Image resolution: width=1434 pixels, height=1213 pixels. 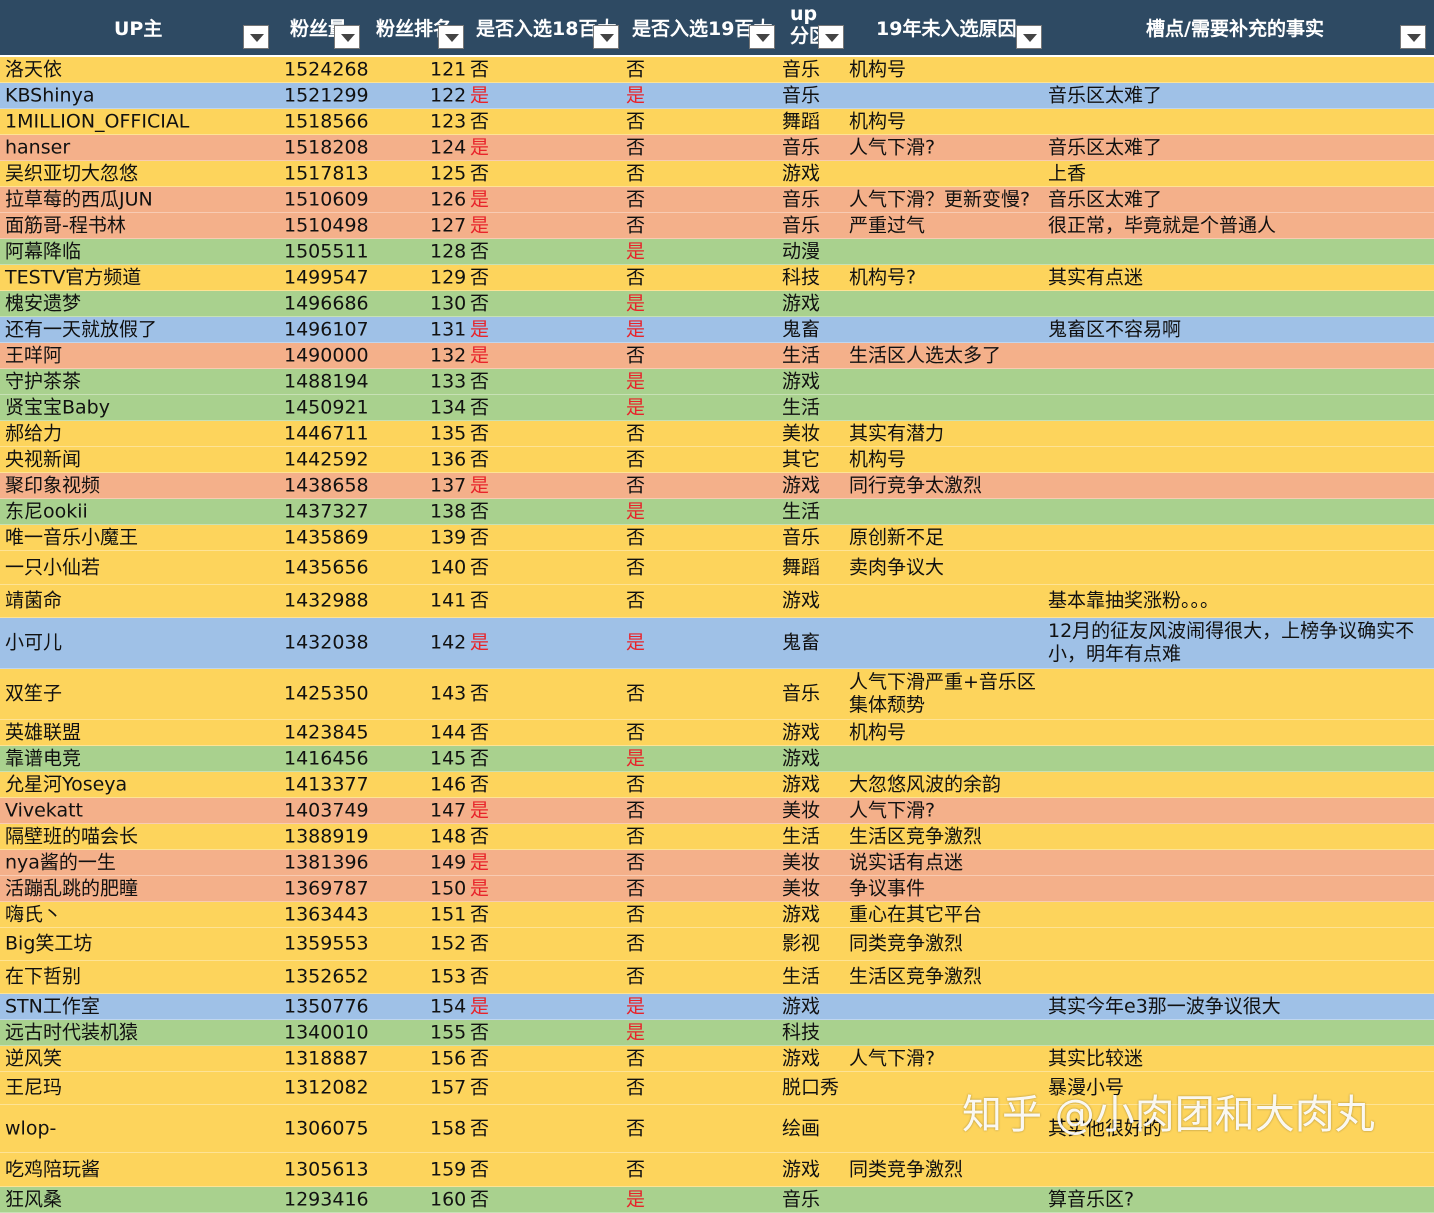 What do you see at coordinates (717, 944) in the screenshot?
I see `table-row: Big笑工坊 1359553 152 否否影视 同类竞争激烈` at bounding box center [717, 944].